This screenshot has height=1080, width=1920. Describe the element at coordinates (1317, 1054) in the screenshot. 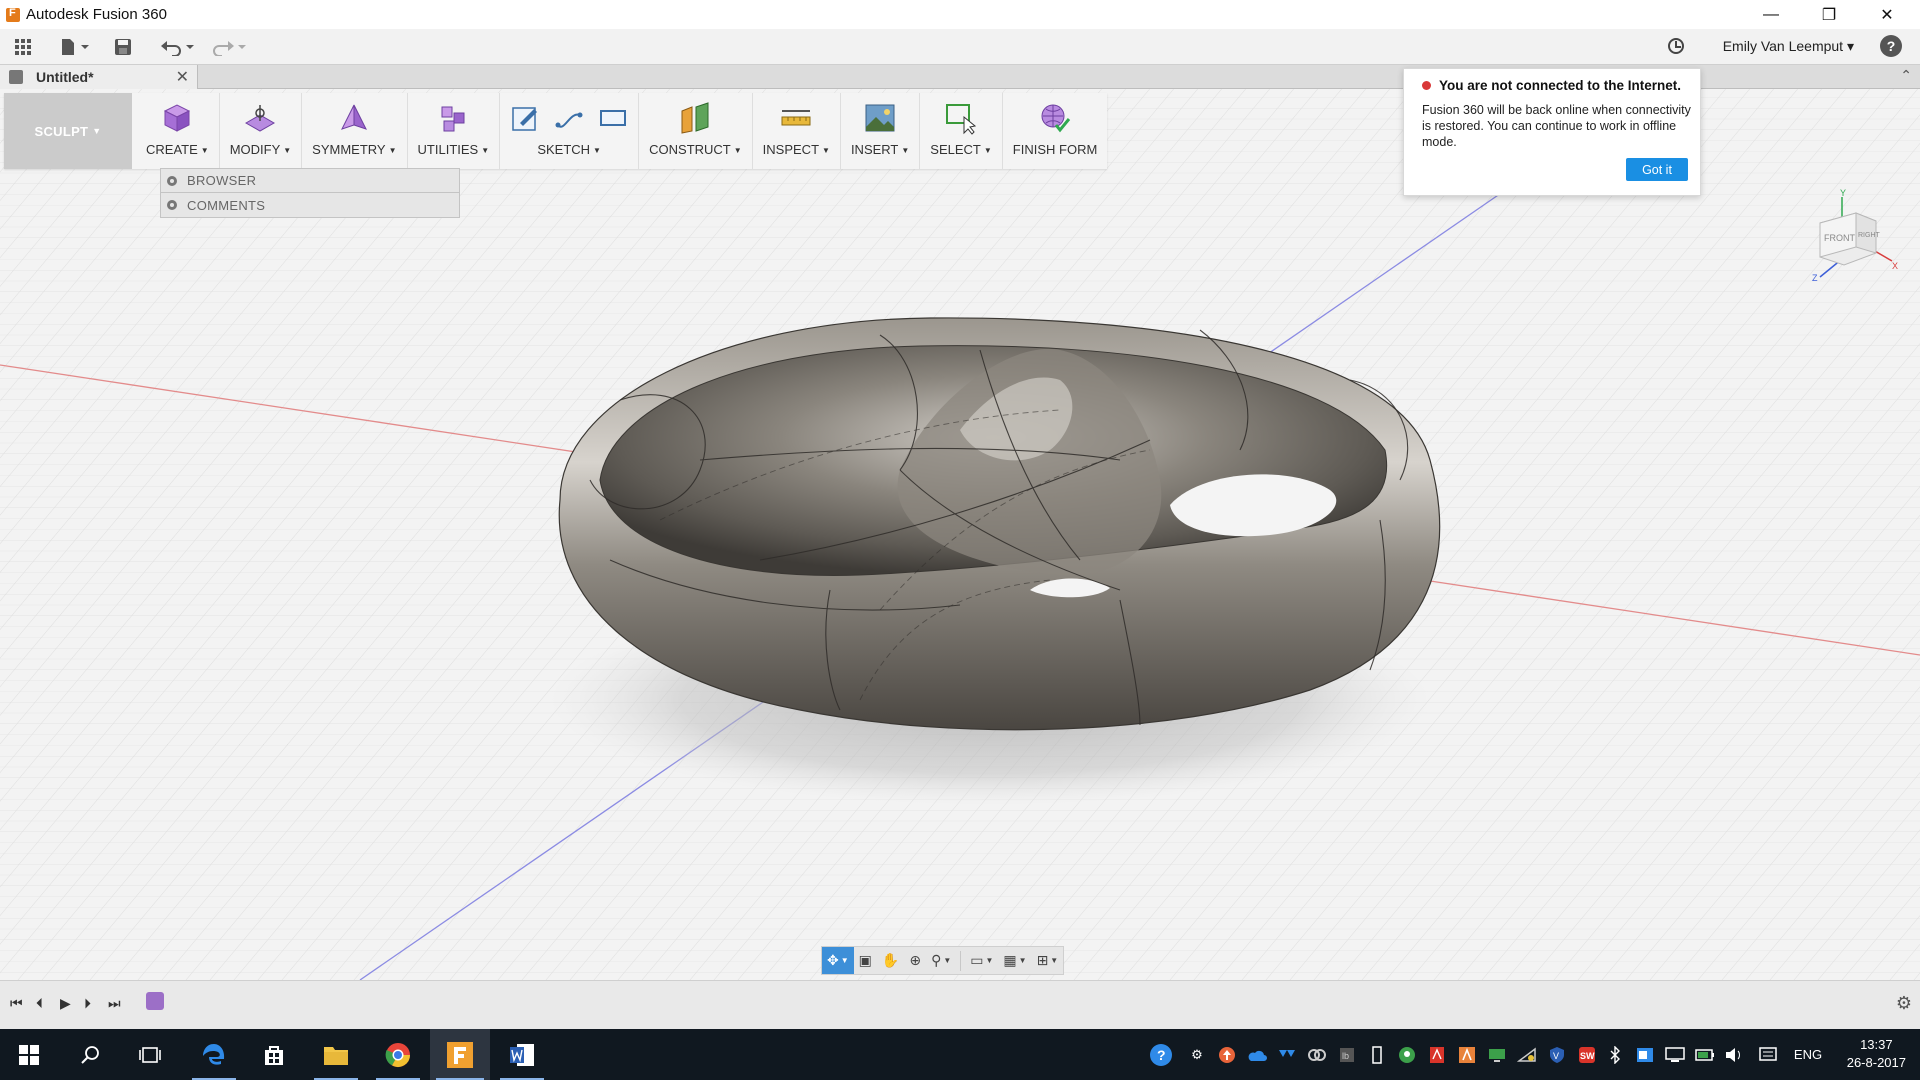

I see `creative-cloud-tray-icon` at that location.